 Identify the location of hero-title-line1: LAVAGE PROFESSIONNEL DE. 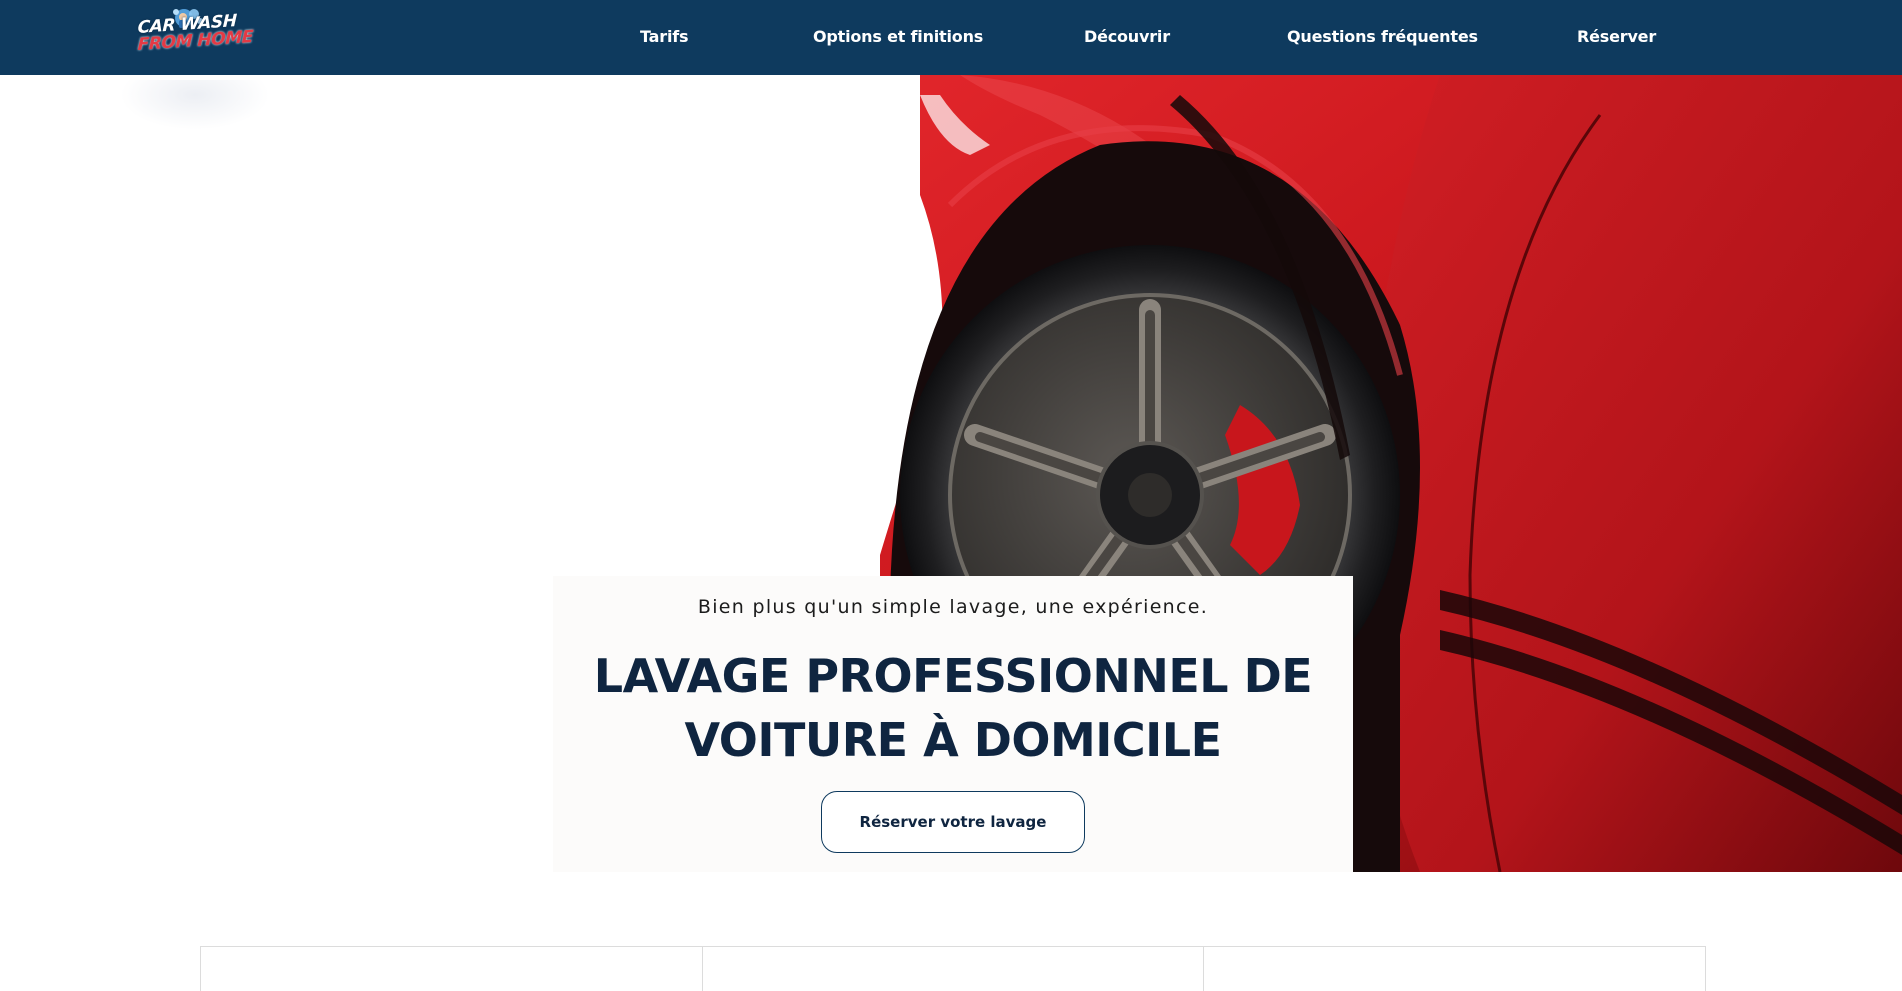
(953, 676).